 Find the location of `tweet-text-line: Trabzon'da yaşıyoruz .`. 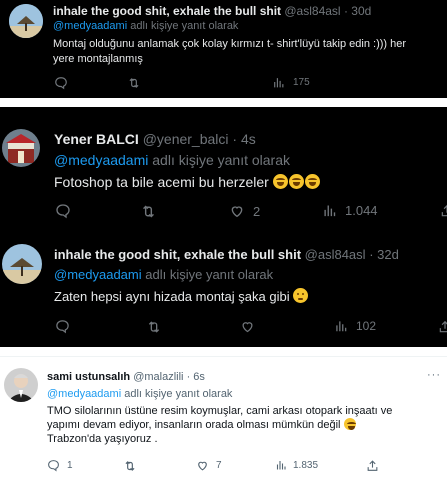

tweet-text-line: Trabzon'da yaşıyoruz . is located at coordinates (102, 439).